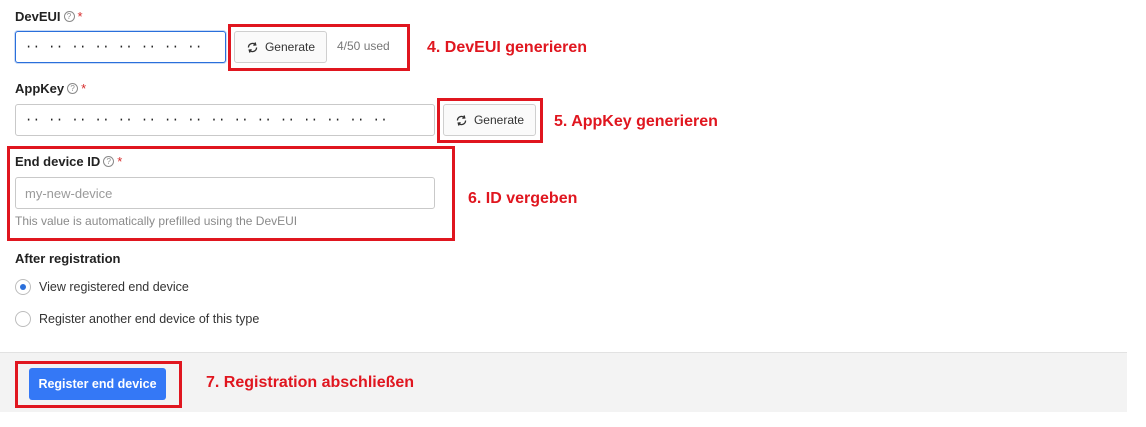 This screenshot has height=427, width=1146. I want to click on appkey-label: AppKey ? *, so click(51, 88).